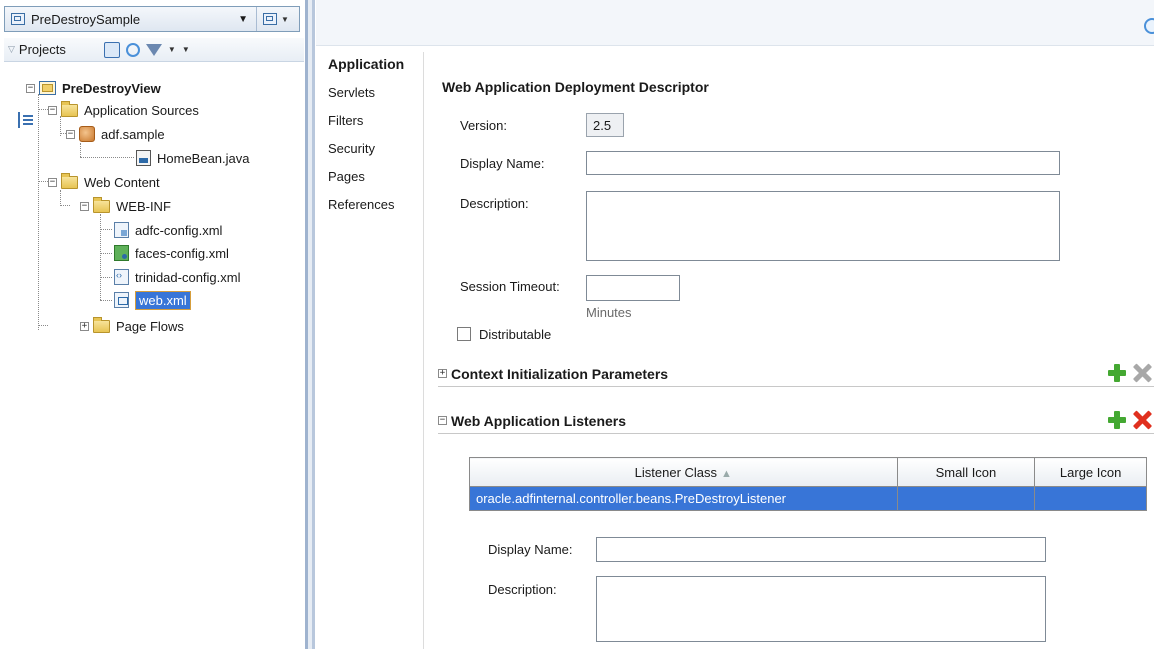  I want to click on nav-item-references: References, so click(361, 204).